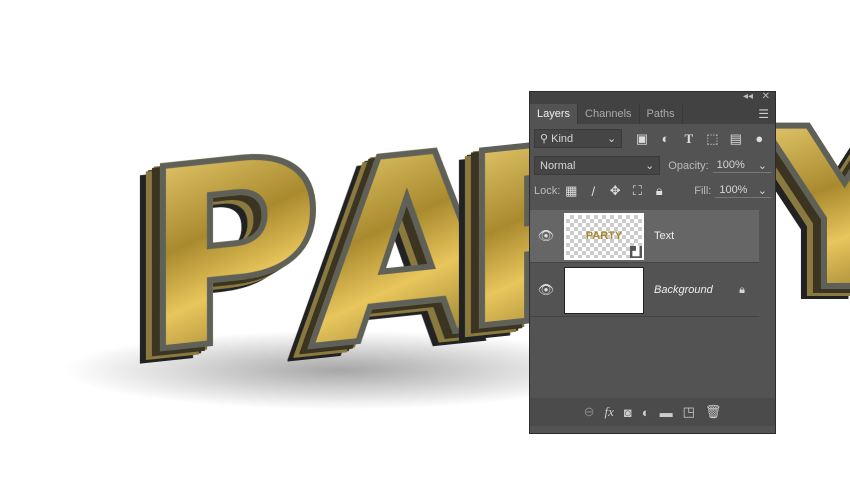 The width and height of the screenshot is (850, 500). What do you see at coordinates (652, 412) in the screenshot?
I see `panel-footer: ⊖ fx ◙ ◐ ▬ ◳ 🗑︎` at bounding box center [652, 412].